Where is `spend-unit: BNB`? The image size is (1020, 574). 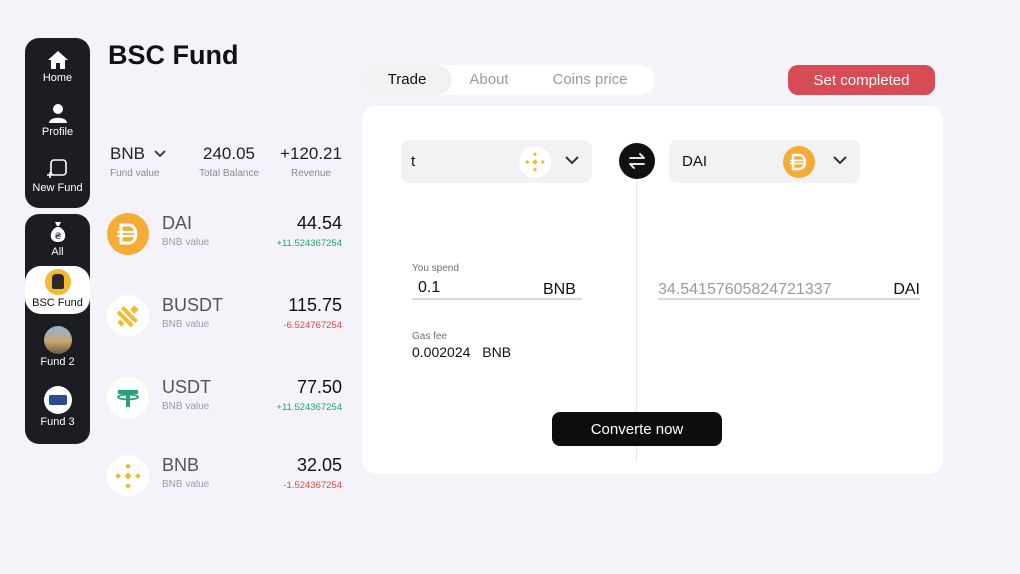
spend-unit: BNB is located at coordinates (559, 289).